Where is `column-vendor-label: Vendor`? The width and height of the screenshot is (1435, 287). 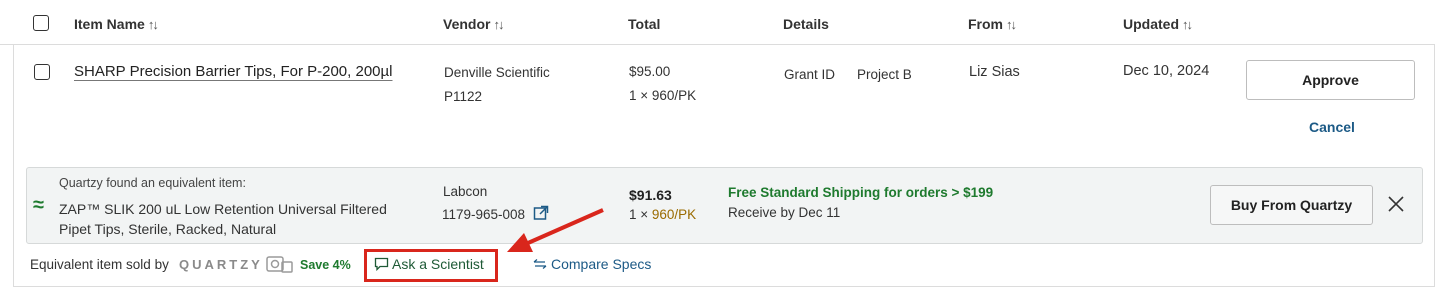
column-vendor-label: Vendor is located at coordinates (467, 24).